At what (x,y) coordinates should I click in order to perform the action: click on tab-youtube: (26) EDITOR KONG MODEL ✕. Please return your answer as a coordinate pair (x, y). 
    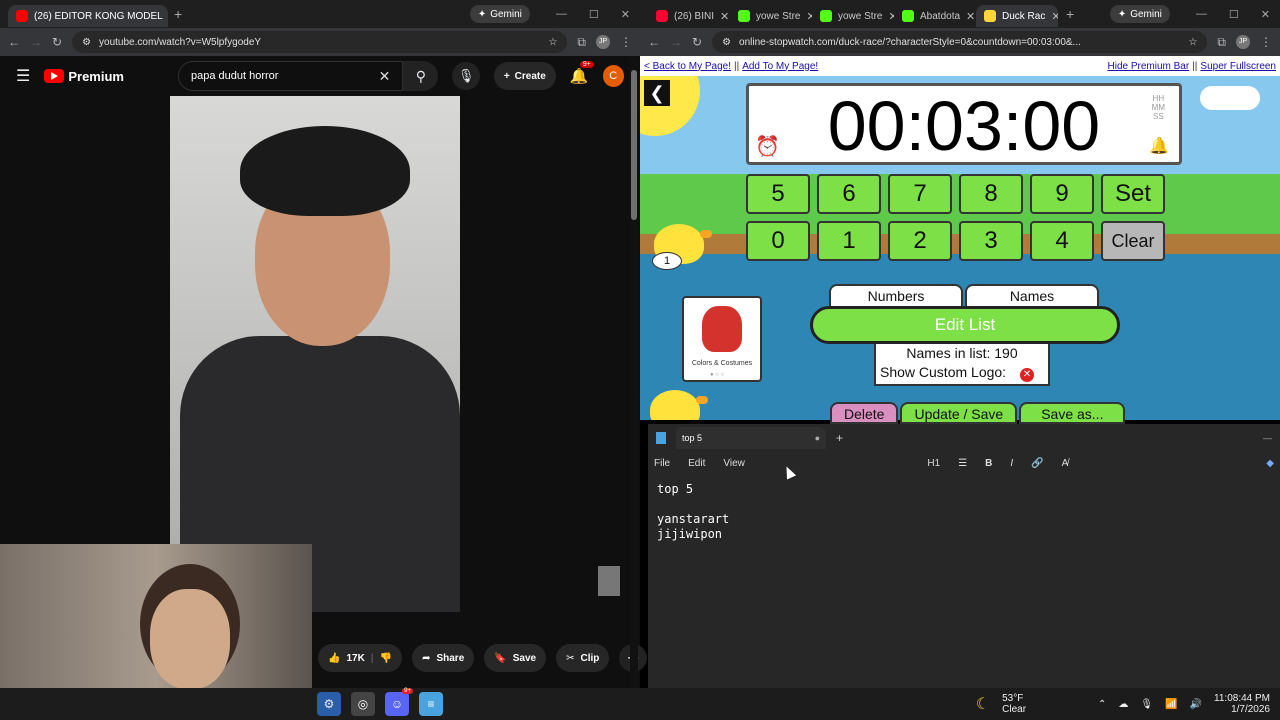
    Looking at the image, I should click on (88, 16).